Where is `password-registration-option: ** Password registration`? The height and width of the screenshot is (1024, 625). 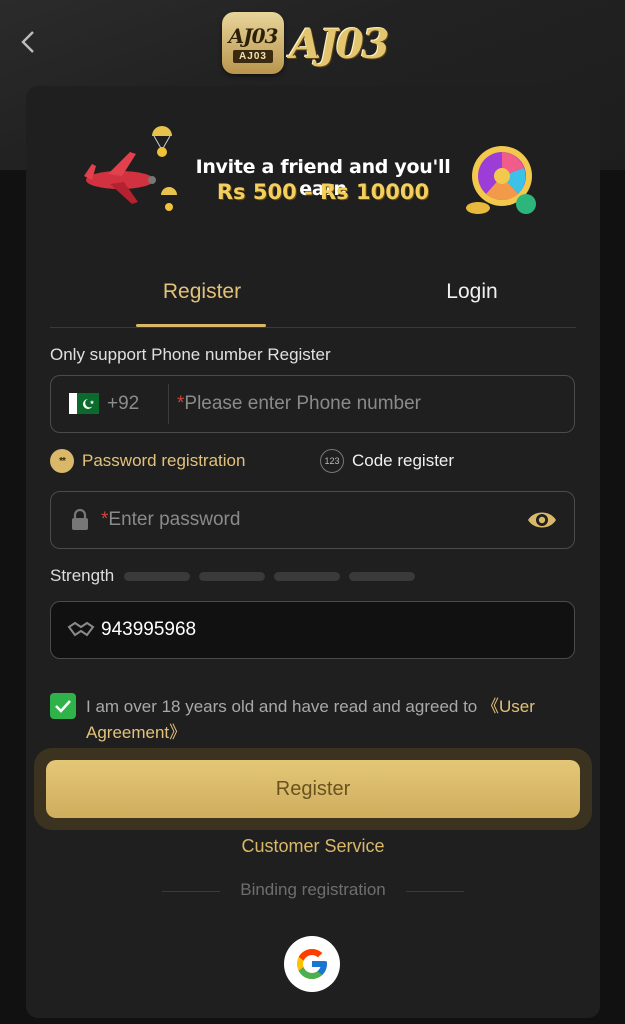
password-registration-option: ** Password registration is located at coordinates (147, 461).